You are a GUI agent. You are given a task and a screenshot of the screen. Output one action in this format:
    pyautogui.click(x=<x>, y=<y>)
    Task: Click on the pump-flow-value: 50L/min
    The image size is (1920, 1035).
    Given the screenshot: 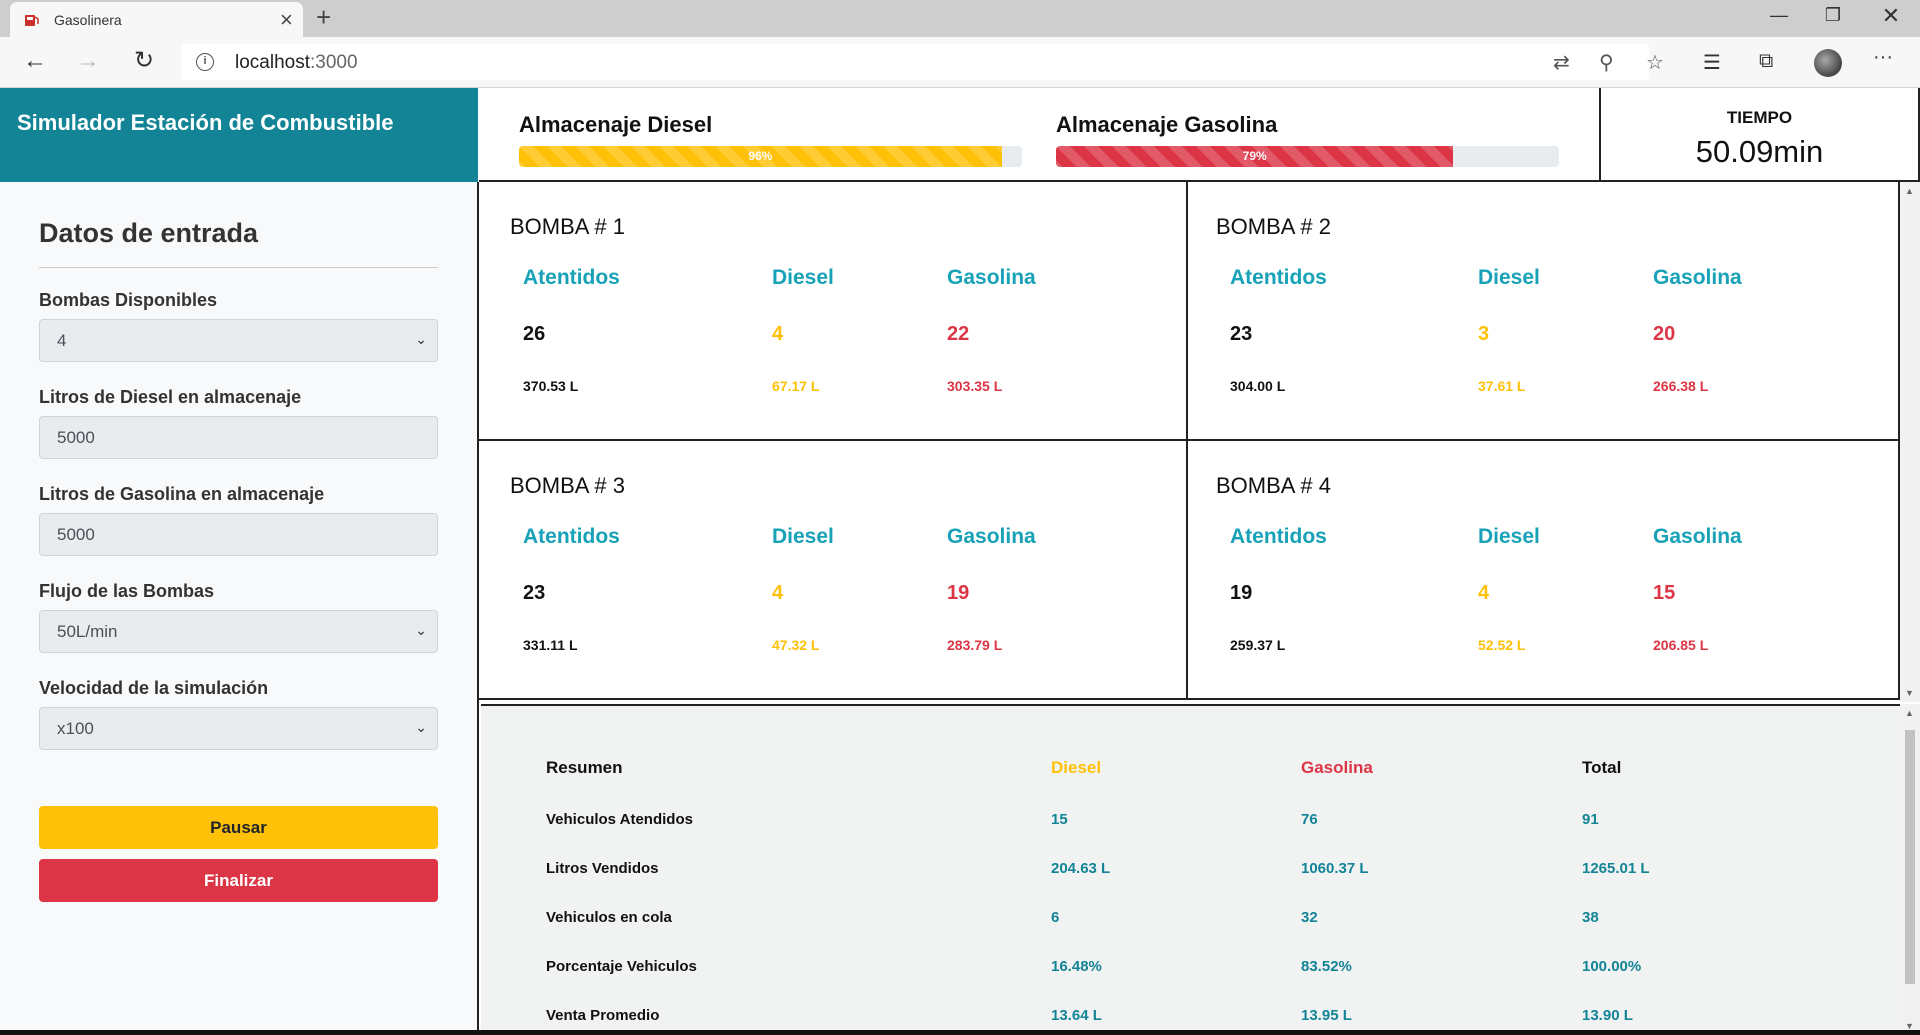 What is the action you would take?
    pyautogui.click(x=87, y=631)
    